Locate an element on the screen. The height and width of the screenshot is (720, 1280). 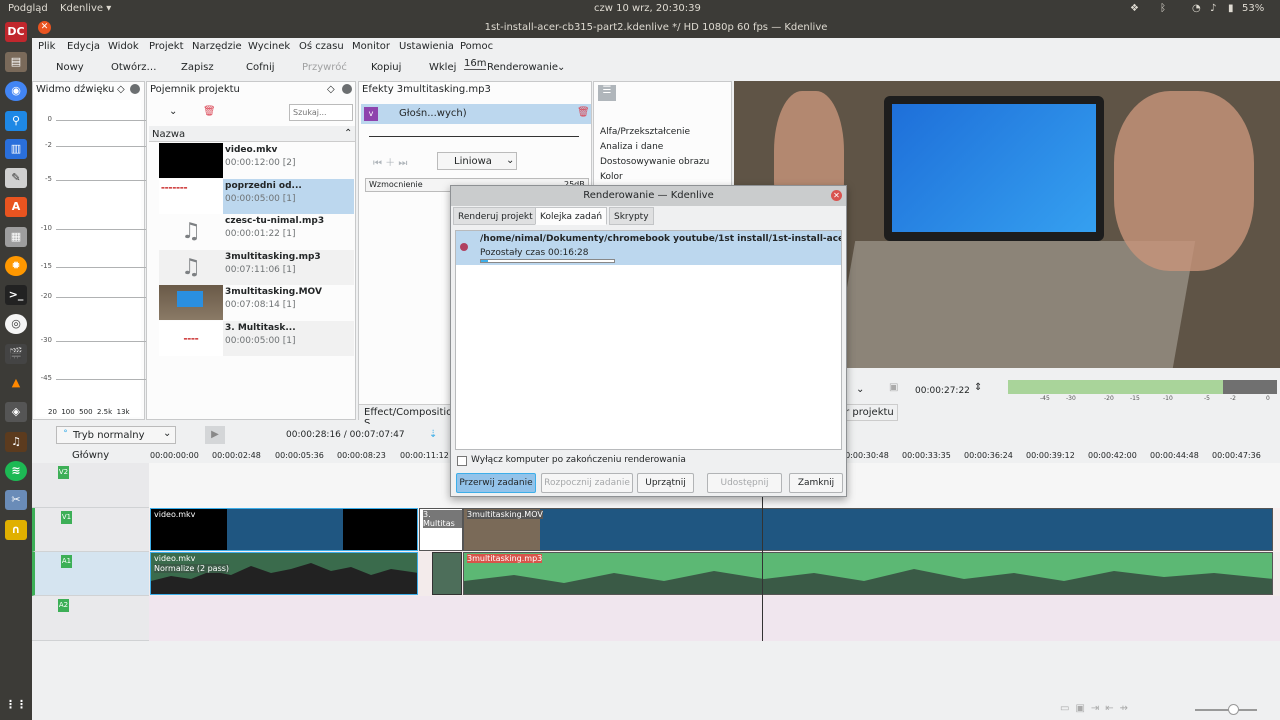
bin-header: Nazwa ⌃ is located at coordinates (252, 134).